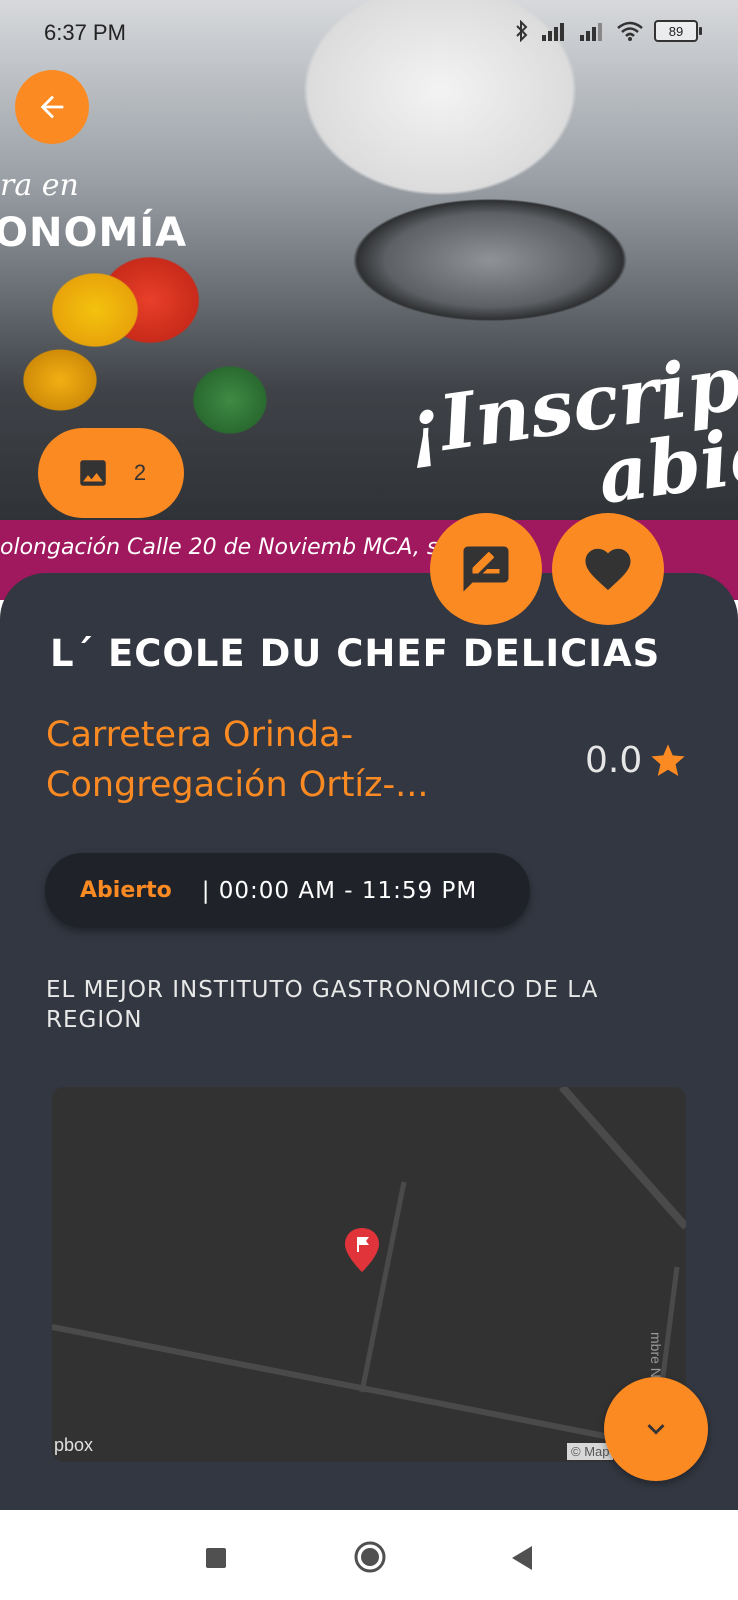 This screenshot has height=1600, width=738. What do you see at coordinates (85, 32) in the screenshot?
I see `status-time: 6:37 PM` at bounding box center [85, 32].